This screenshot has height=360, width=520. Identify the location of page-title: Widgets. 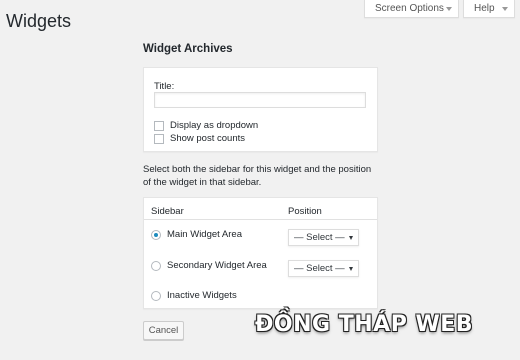
(39, 21).